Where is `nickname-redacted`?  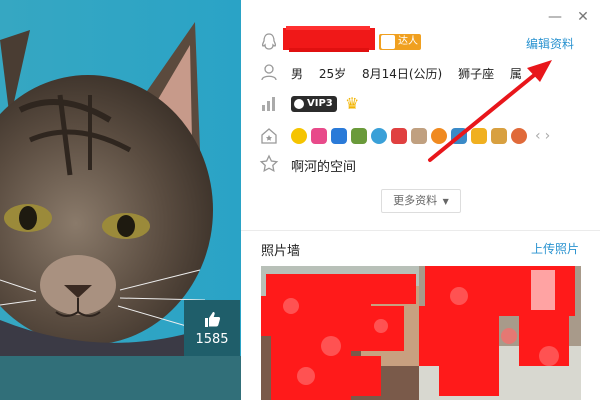
nickname-redacted is located at coordinates (329, 39).